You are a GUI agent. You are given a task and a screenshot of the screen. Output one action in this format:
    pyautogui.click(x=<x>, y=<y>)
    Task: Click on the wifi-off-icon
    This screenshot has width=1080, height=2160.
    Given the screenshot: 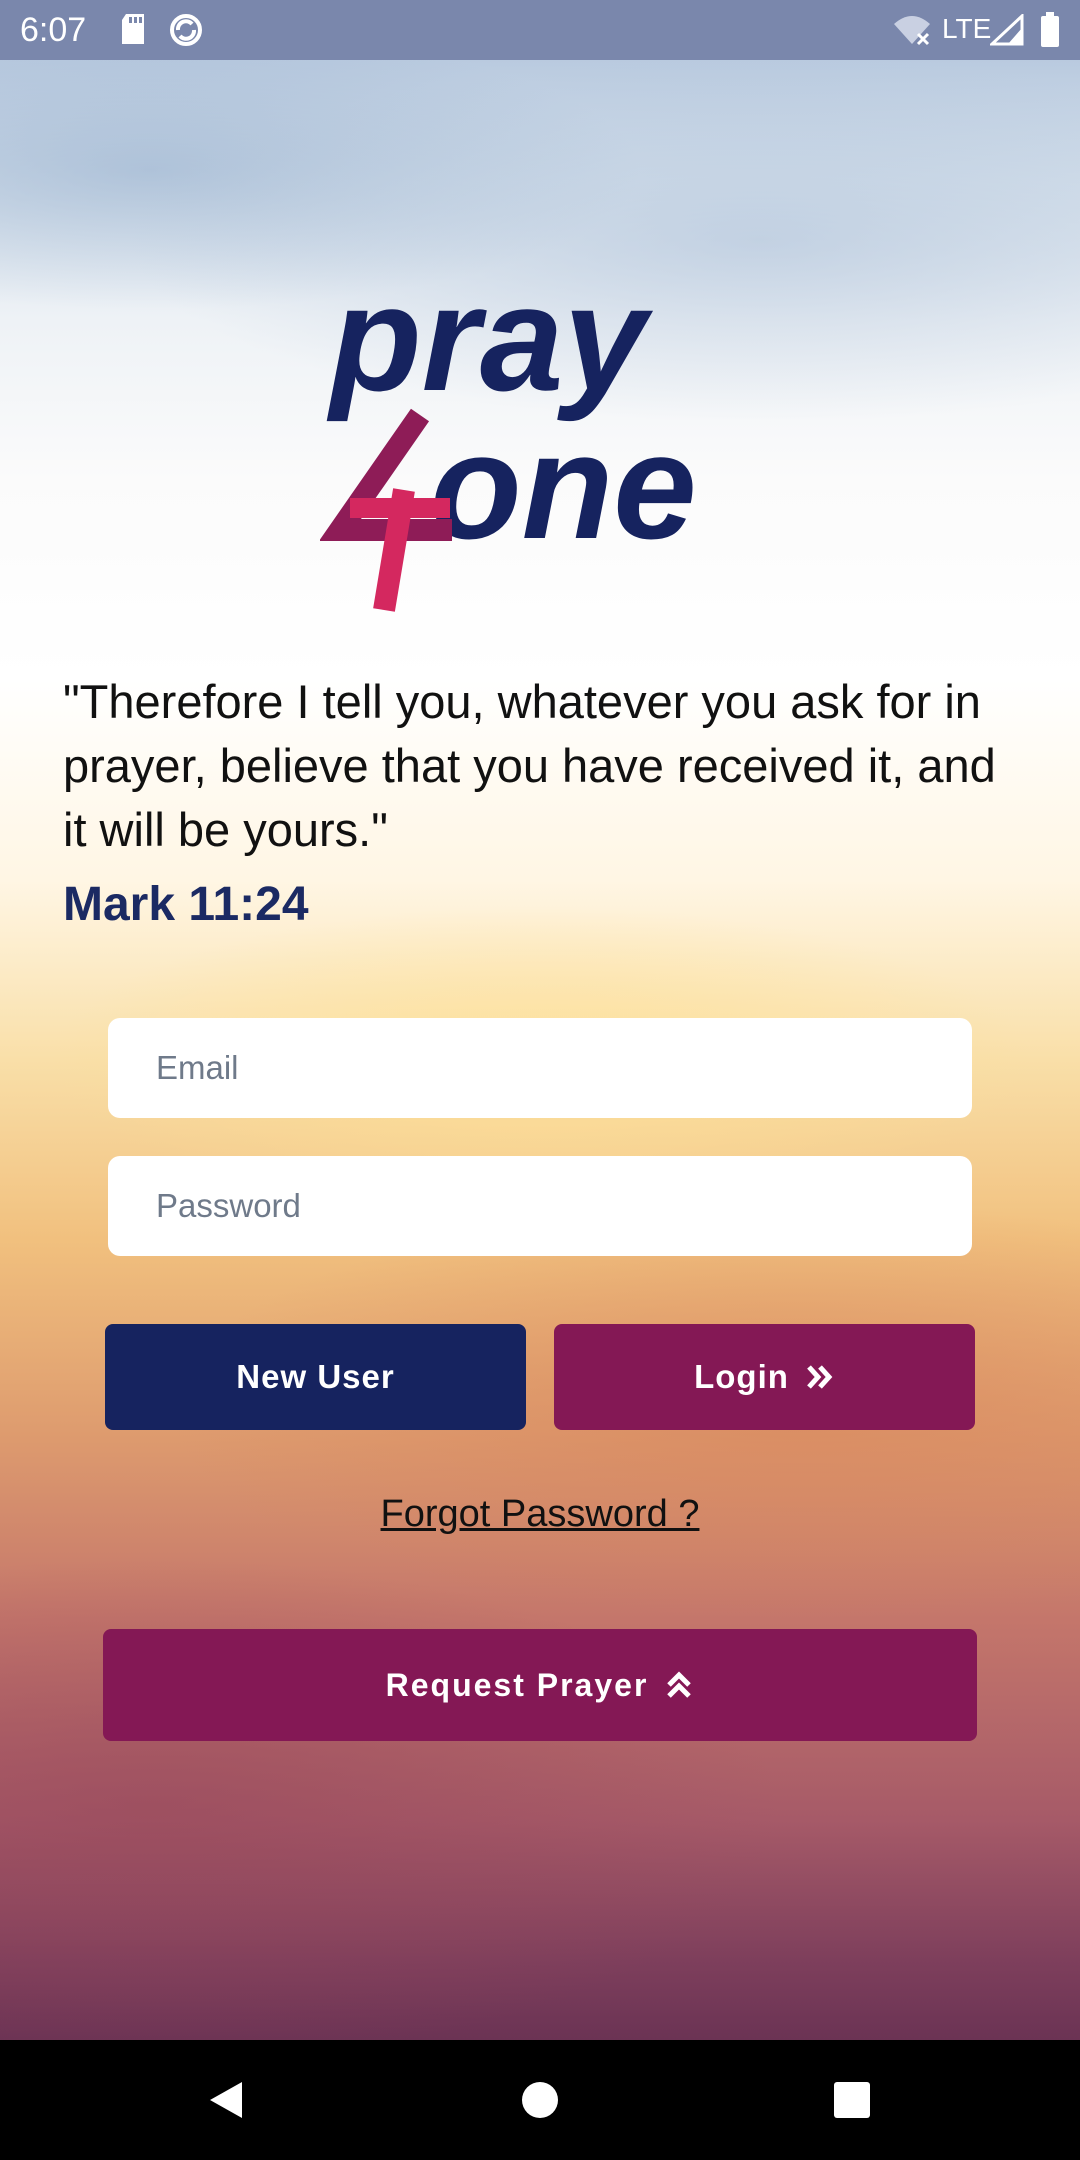 What is the action you would take?
    pyautogui.click(x=912, y=32)
    